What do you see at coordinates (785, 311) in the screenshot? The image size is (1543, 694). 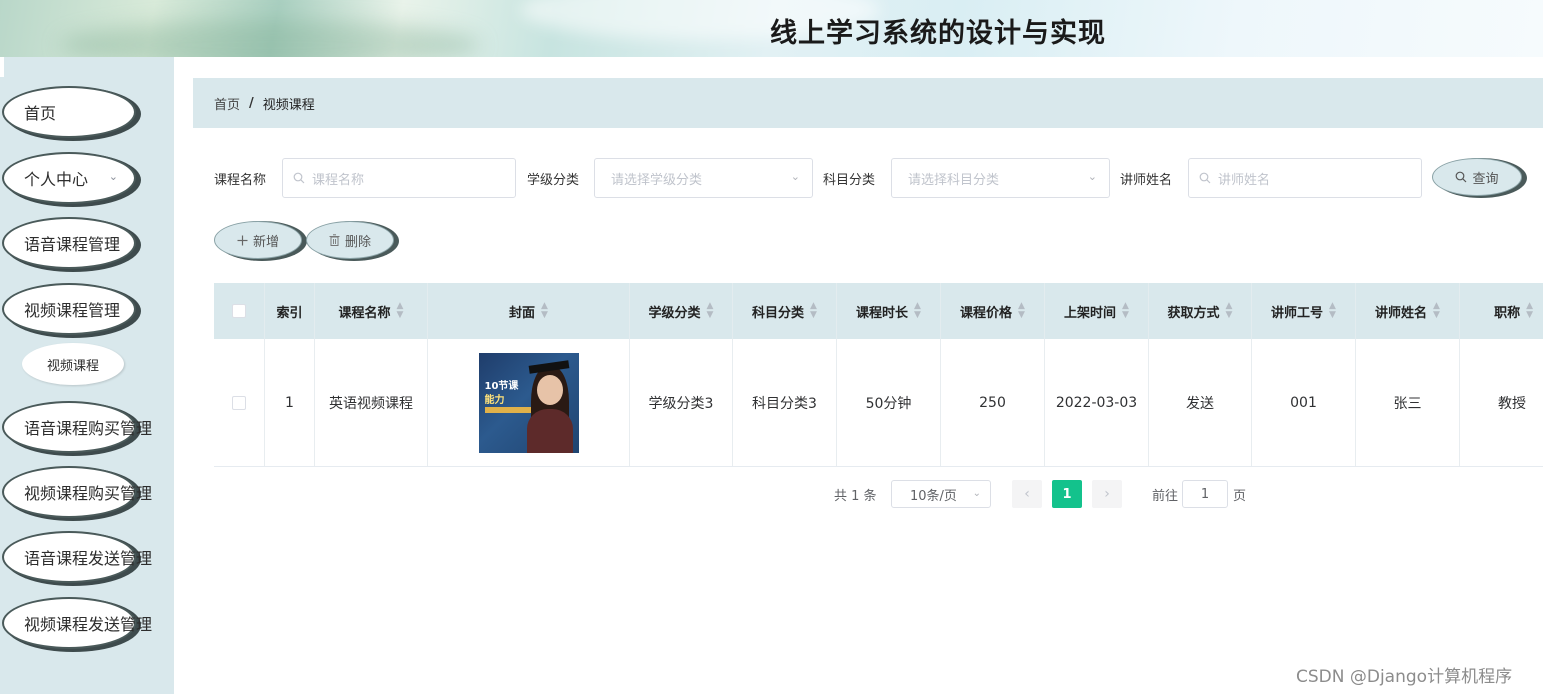 I see `column-header-subject: 科目分类 ▲ ▼` at bounding box center [785, 311].